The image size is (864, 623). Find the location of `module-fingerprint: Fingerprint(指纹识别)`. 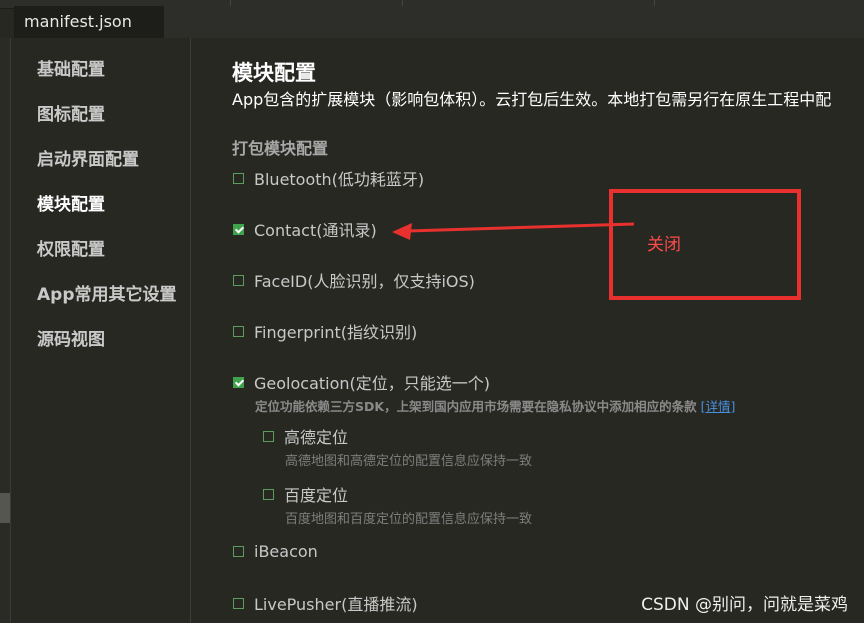

module-fingerprint: Fingerprint(指纹识别) is located at coordinates (325, 331).